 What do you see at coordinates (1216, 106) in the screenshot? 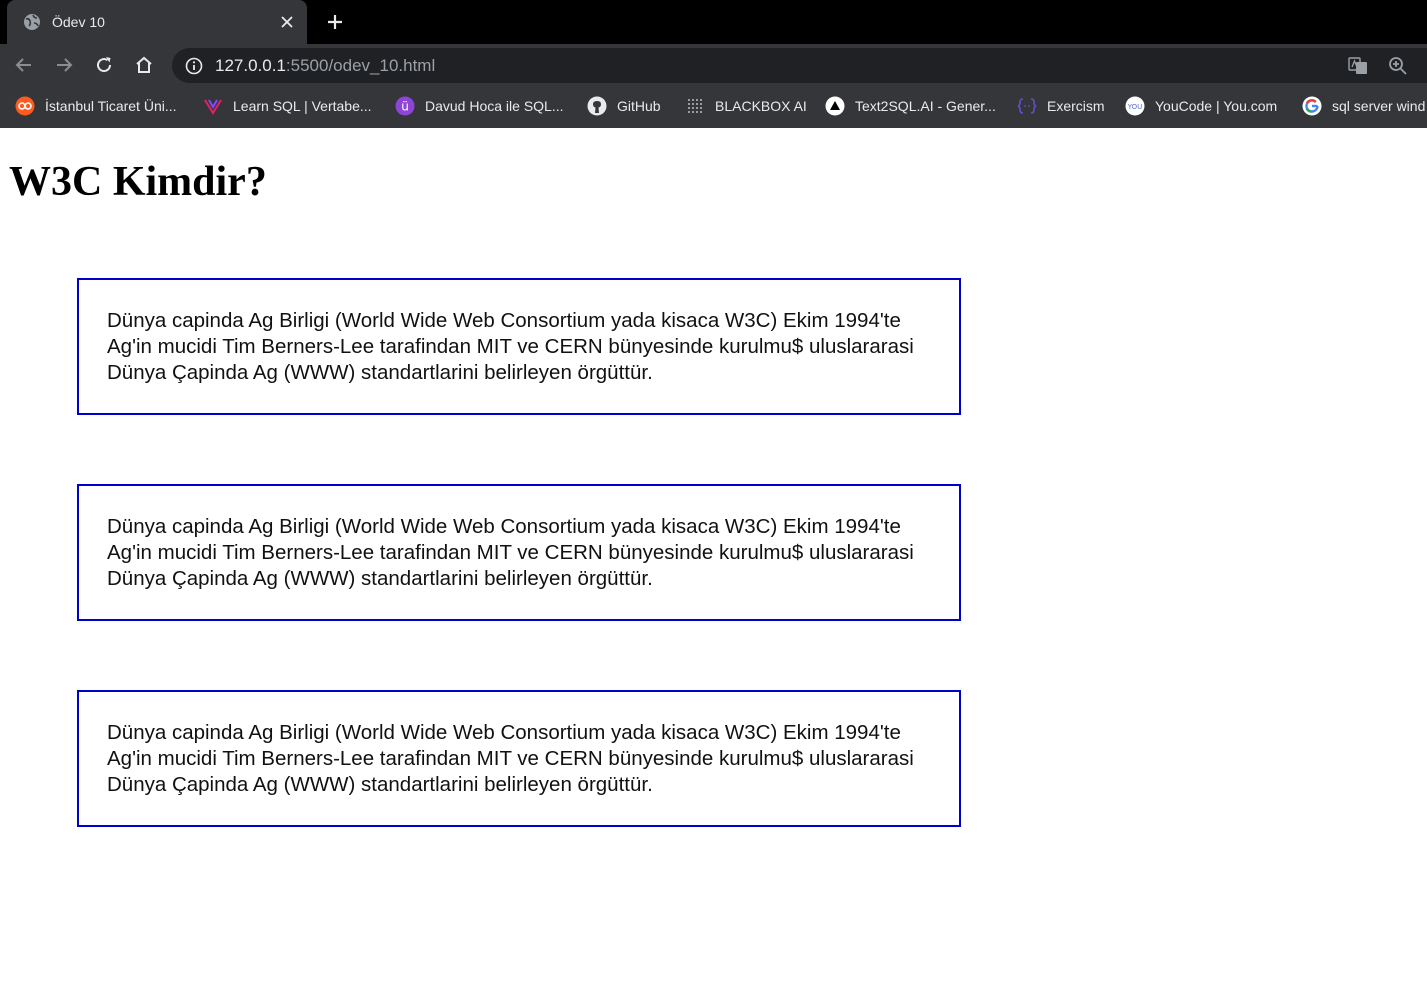
I see `bookmark-label: YouCode | You.com` at bounding box center [1216, 106].